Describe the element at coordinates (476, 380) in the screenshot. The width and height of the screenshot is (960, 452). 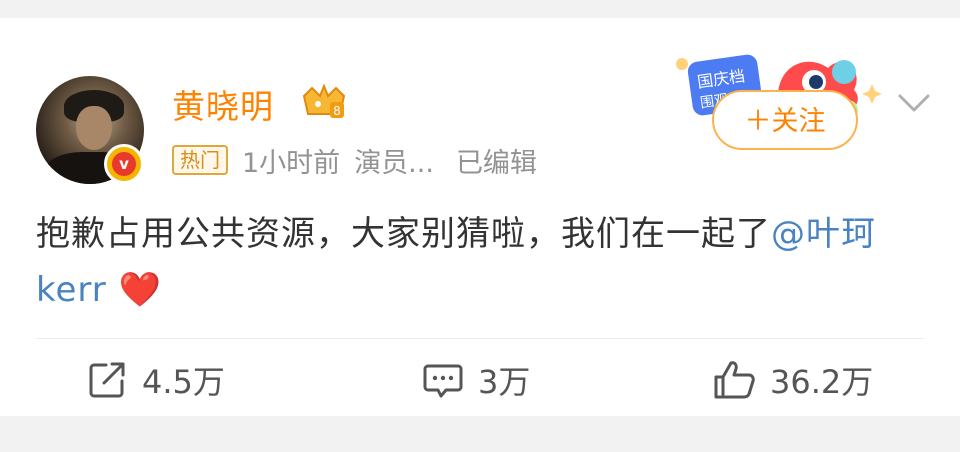
I see `comment-button: 3万` at that location.